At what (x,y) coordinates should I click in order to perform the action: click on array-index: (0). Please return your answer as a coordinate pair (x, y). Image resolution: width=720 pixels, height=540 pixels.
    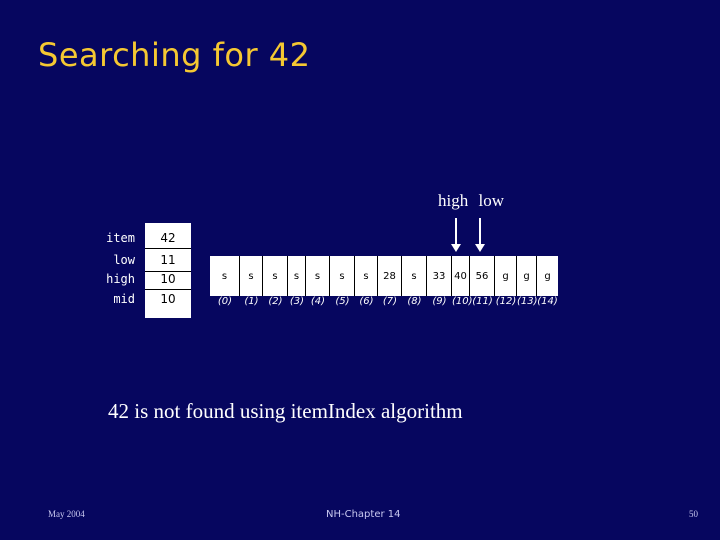
    Looking at the image, I should click on (225, 301).